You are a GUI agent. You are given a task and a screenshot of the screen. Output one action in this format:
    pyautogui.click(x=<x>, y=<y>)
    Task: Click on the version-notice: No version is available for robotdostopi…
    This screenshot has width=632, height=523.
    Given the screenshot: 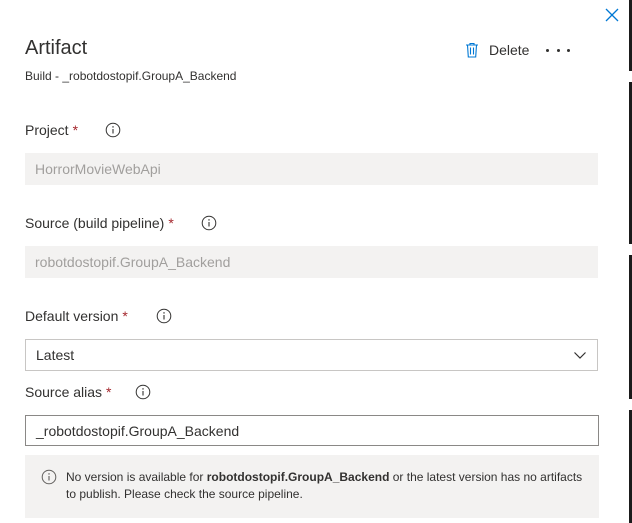 What is the action you would take?
    pyautogui.click(x=312, y=486)
    